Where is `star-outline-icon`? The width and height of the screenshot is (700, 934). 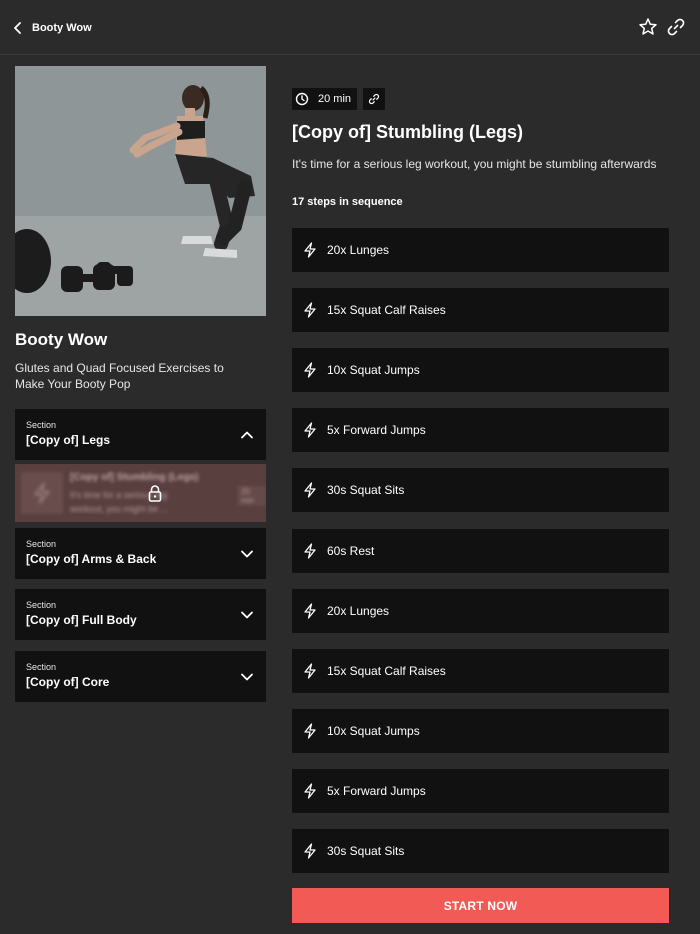
star-outline-icon is located at coordinates (648, 27).